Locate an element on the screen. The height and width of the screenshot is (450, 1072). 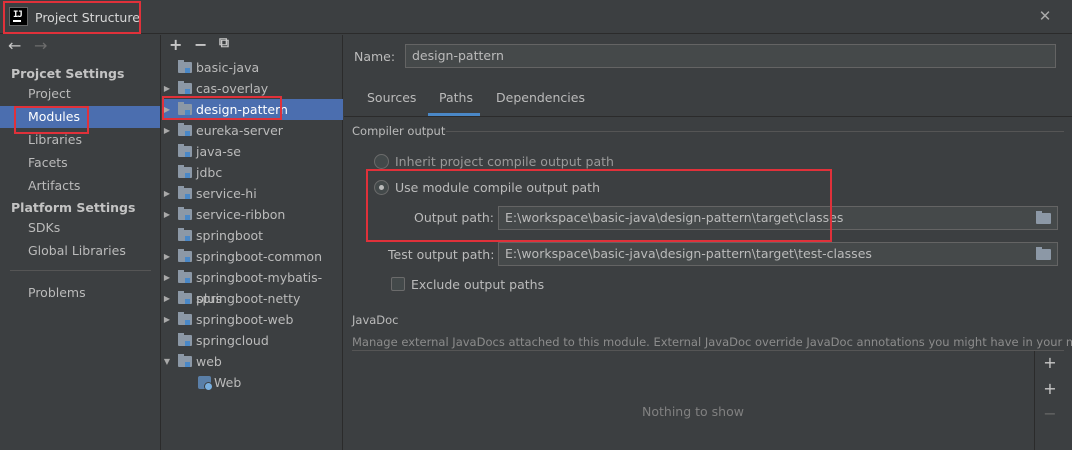
tree-item-basic-java: basic-java is located at coordinates (252, 67).